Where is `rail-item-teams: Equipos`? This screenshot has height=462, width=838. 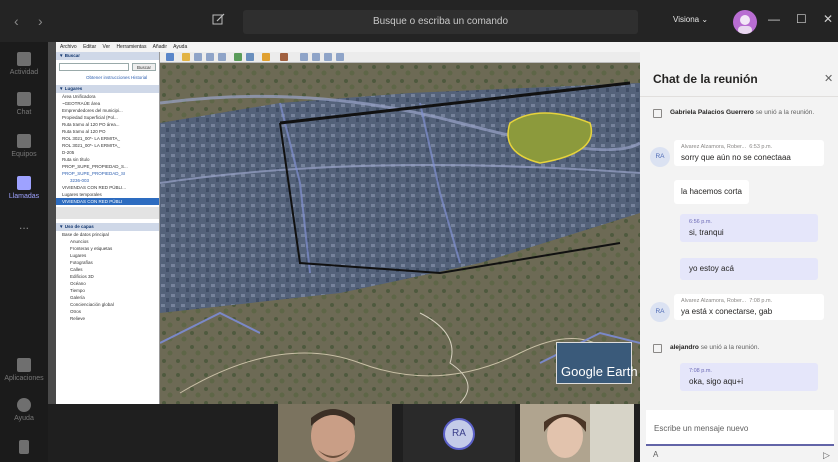
rail-item-teams: Equipos is located at coordinates (24, 146).